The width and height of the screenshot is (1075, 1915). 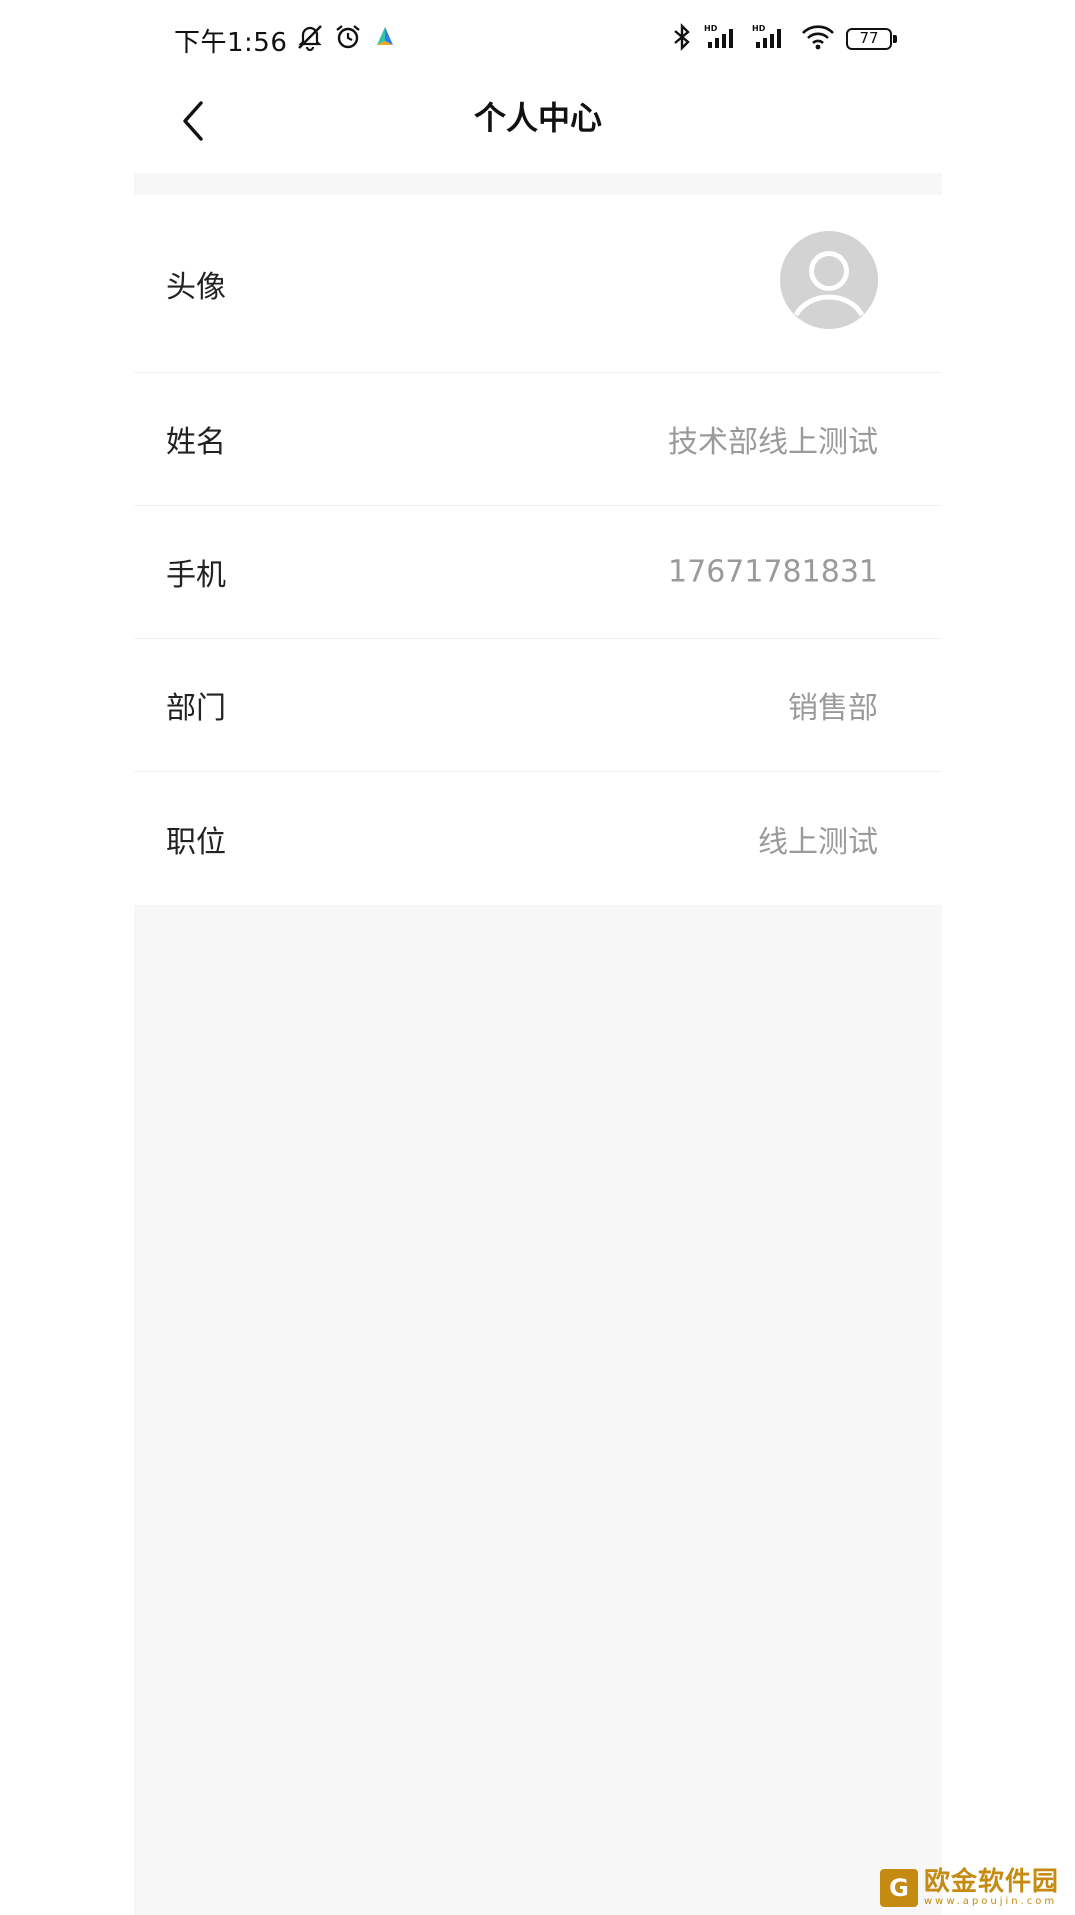 What do you see at coordinates (231, 43) in the screenshot?
I see `status-time: 下午1:56` at bounding box center [231, 43].